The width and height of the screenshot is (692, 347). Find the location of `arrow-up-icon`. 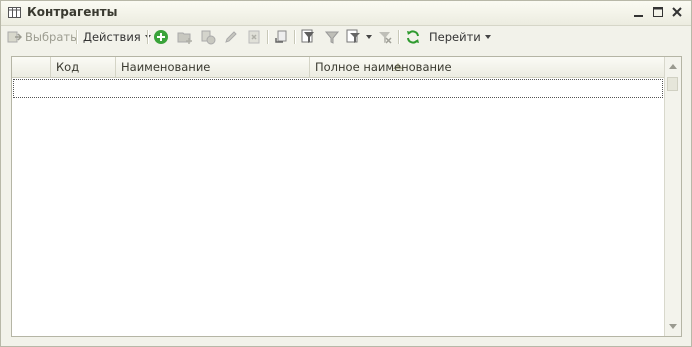

arrow-up-icon is located at coordinates (673, 66).